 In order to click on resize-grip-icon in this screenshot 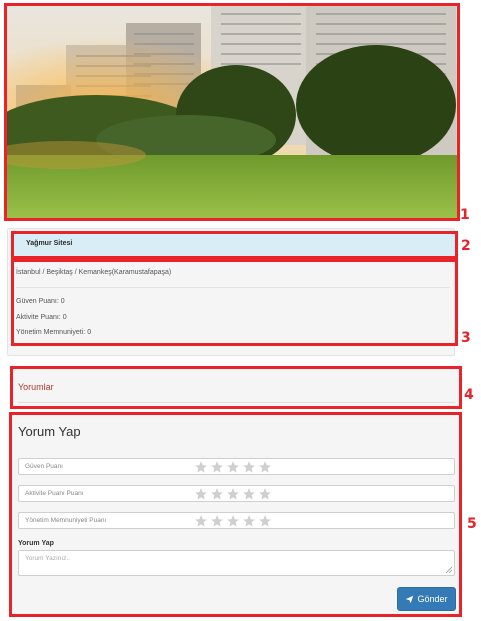, I will do `click(449, 570)`.